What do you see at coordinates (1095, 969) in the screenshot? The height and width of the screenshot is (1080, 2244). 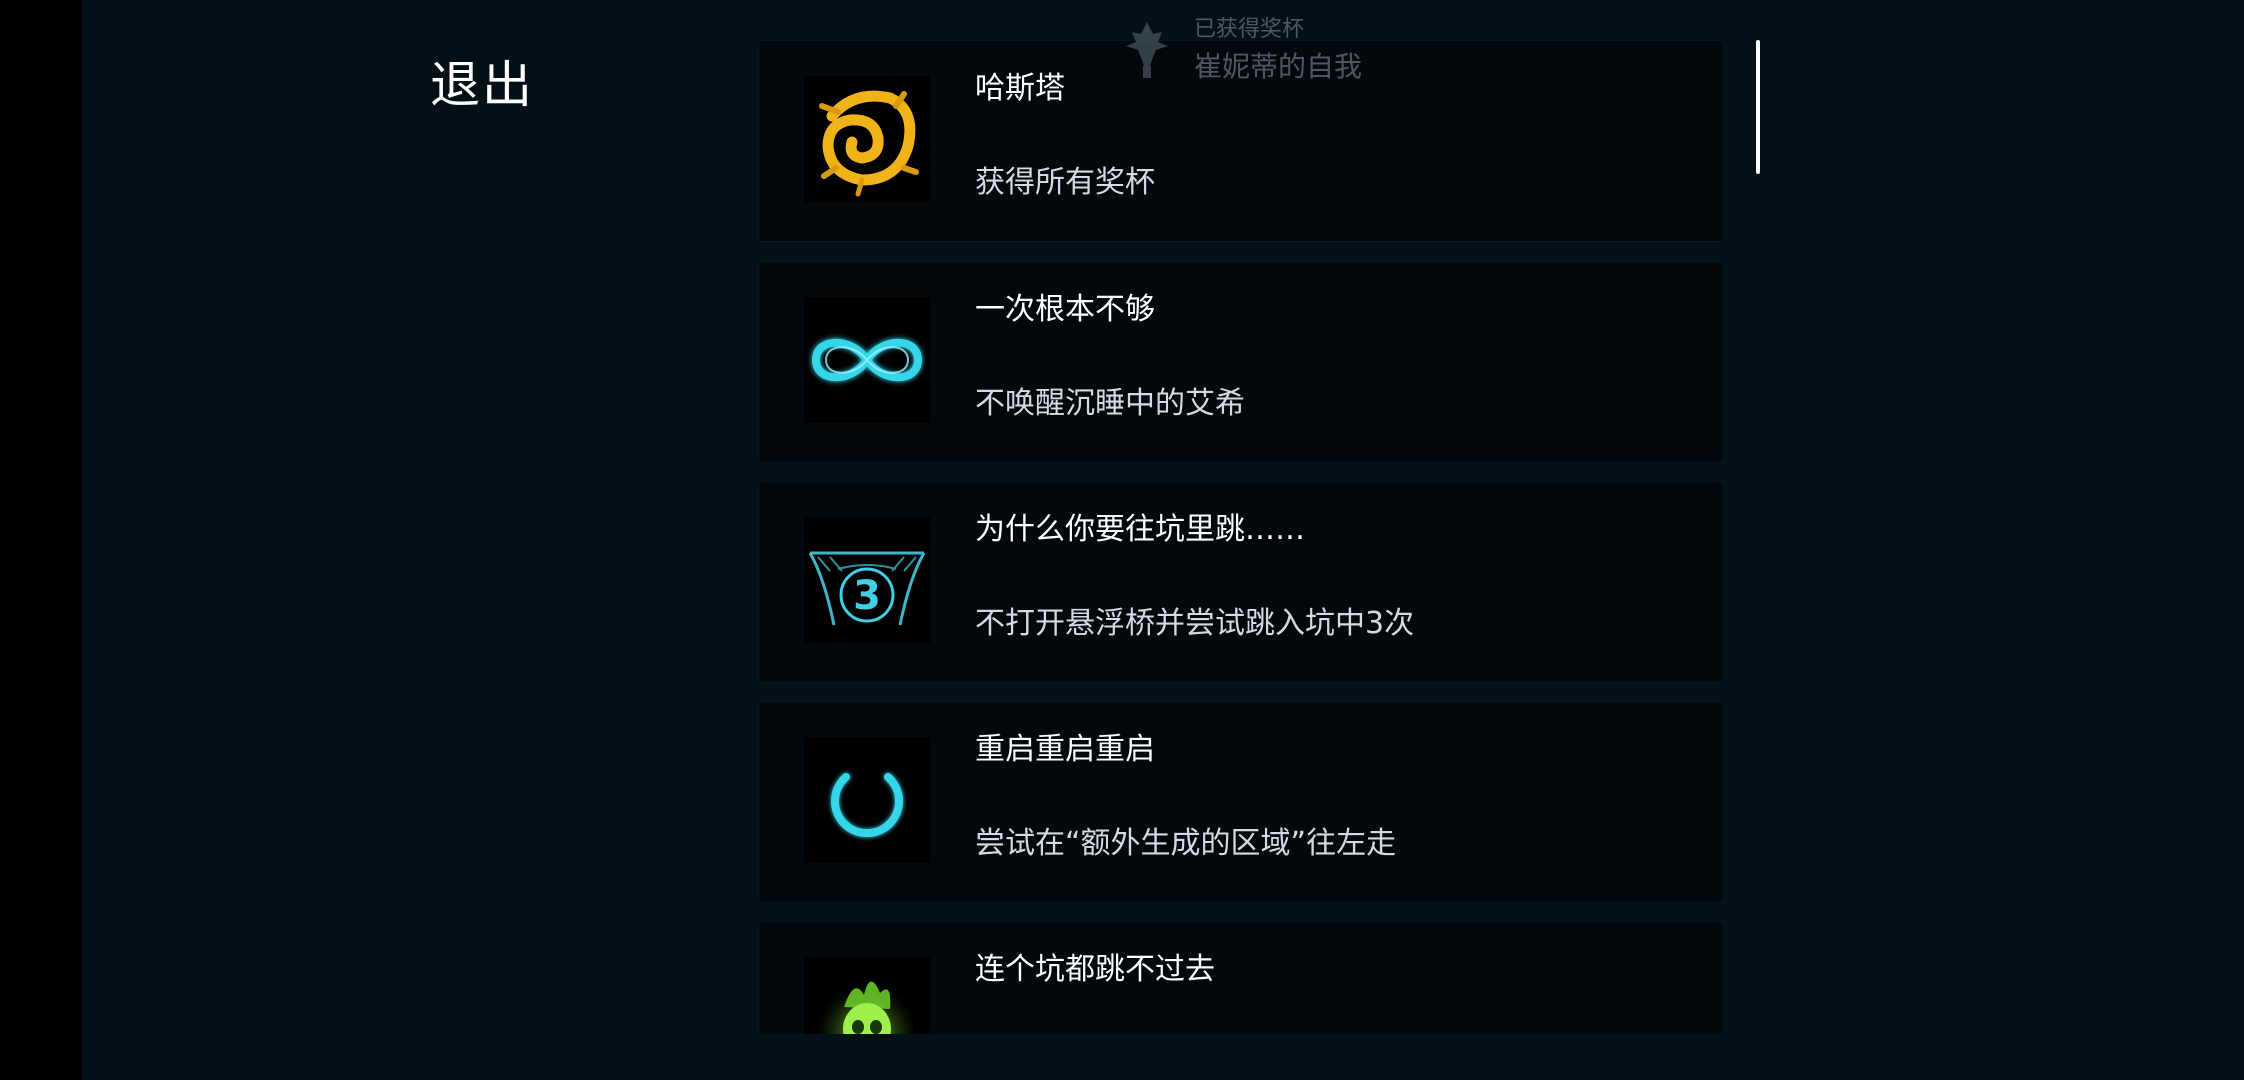 I see `achievement-title: 连个坑都跳不过去` at bounding box center [1095, 969].